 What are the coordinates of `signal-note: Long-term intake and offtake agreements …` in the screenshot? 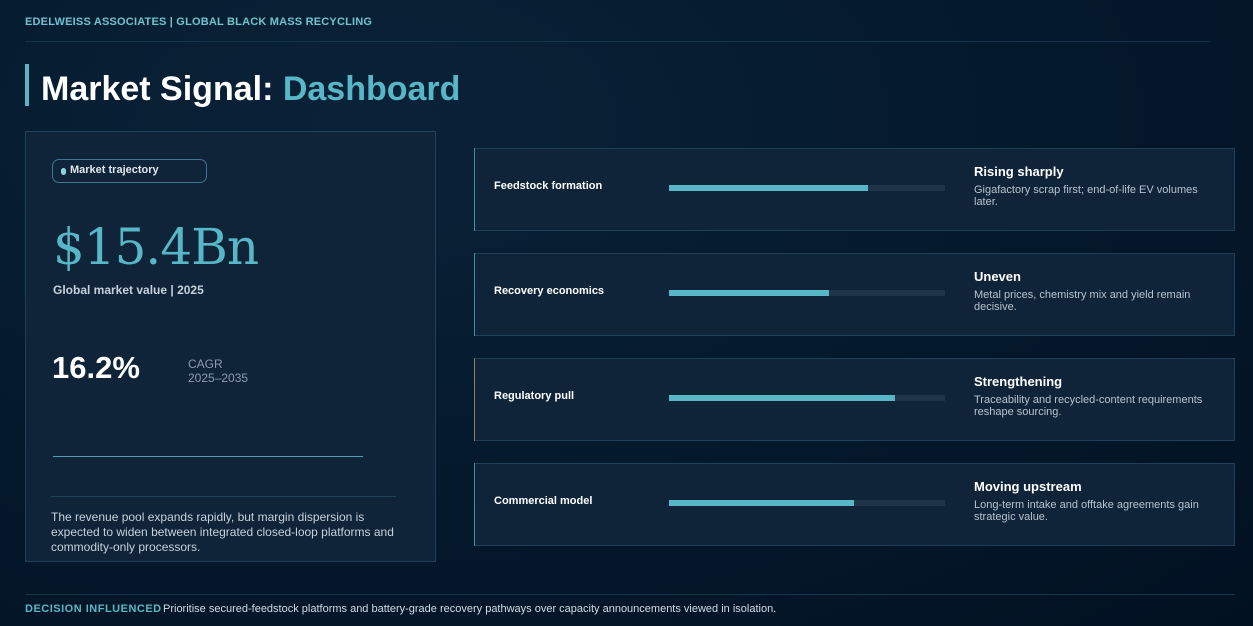 It's located at (1086, 511).